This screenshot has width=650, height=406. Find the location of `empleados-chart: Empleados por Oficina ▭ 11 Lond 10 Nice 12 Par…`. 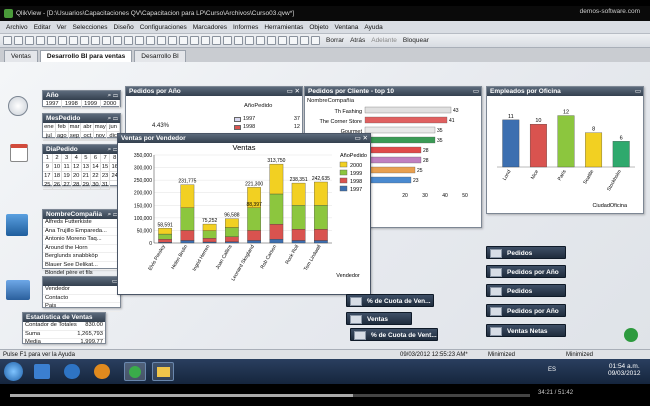

empleados-chart: Empleados por Oficina ▭ 11 Lond 10 Nice 12 Par… is located at coordinates (565, 150).